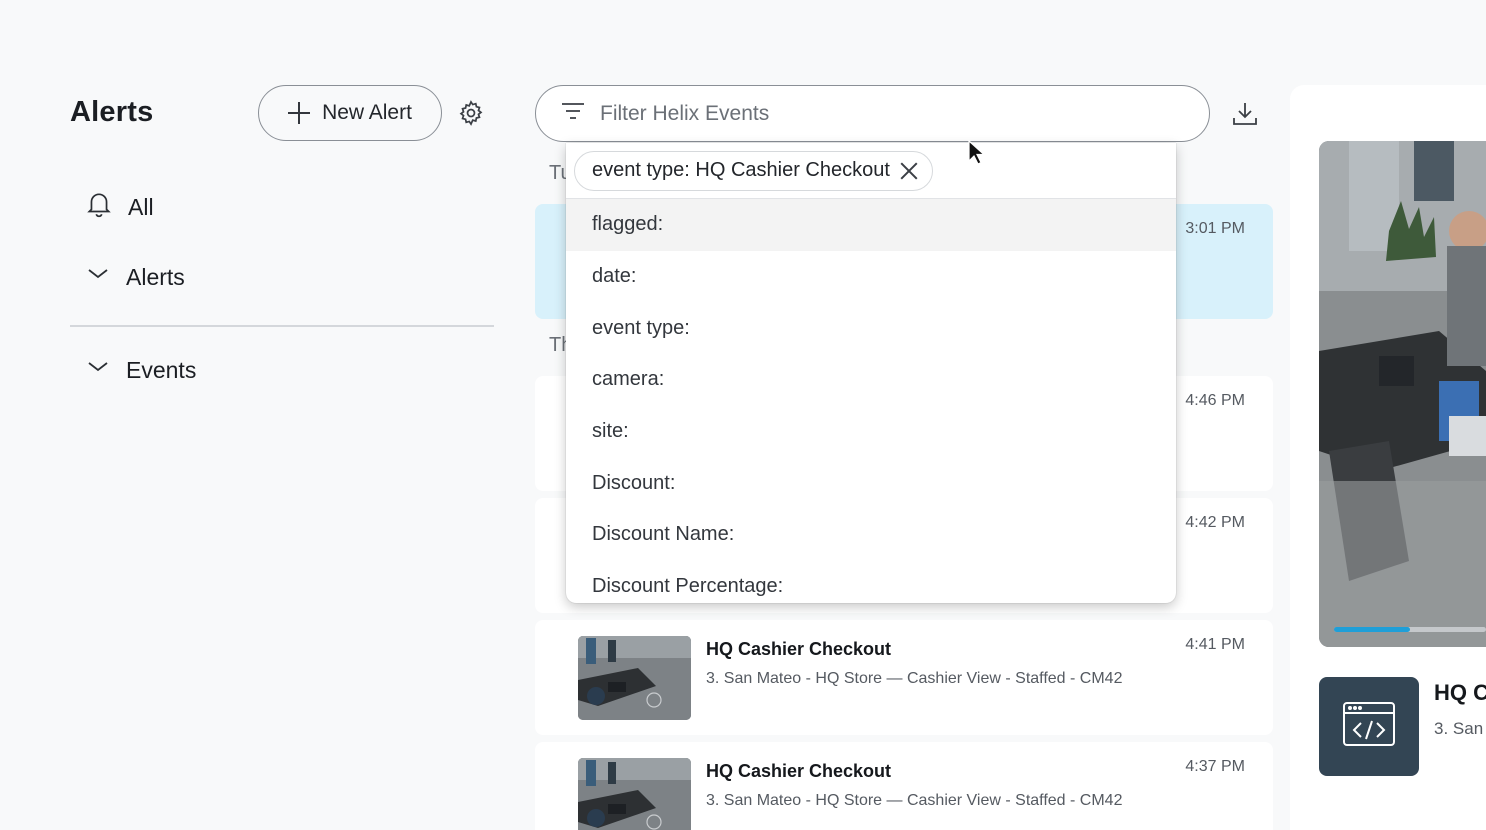 The image size is (1486, 830). I want to click on active-filters: event type: HQ Cashier Checkout, so click(871, 171).